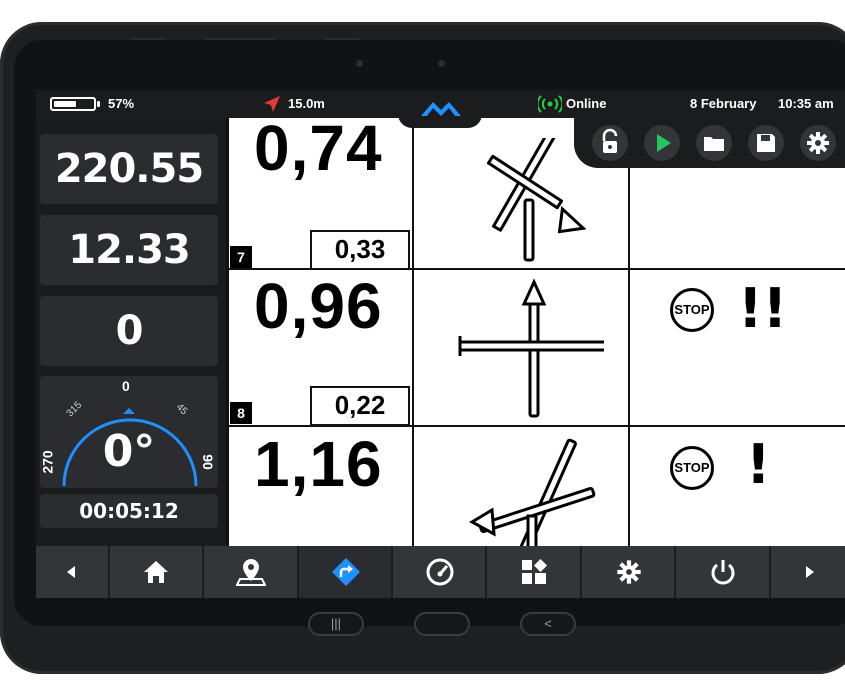 Image resolution: width=845 pixels, height=684 pixels. I want to click on battery-level, so click(65, 104).